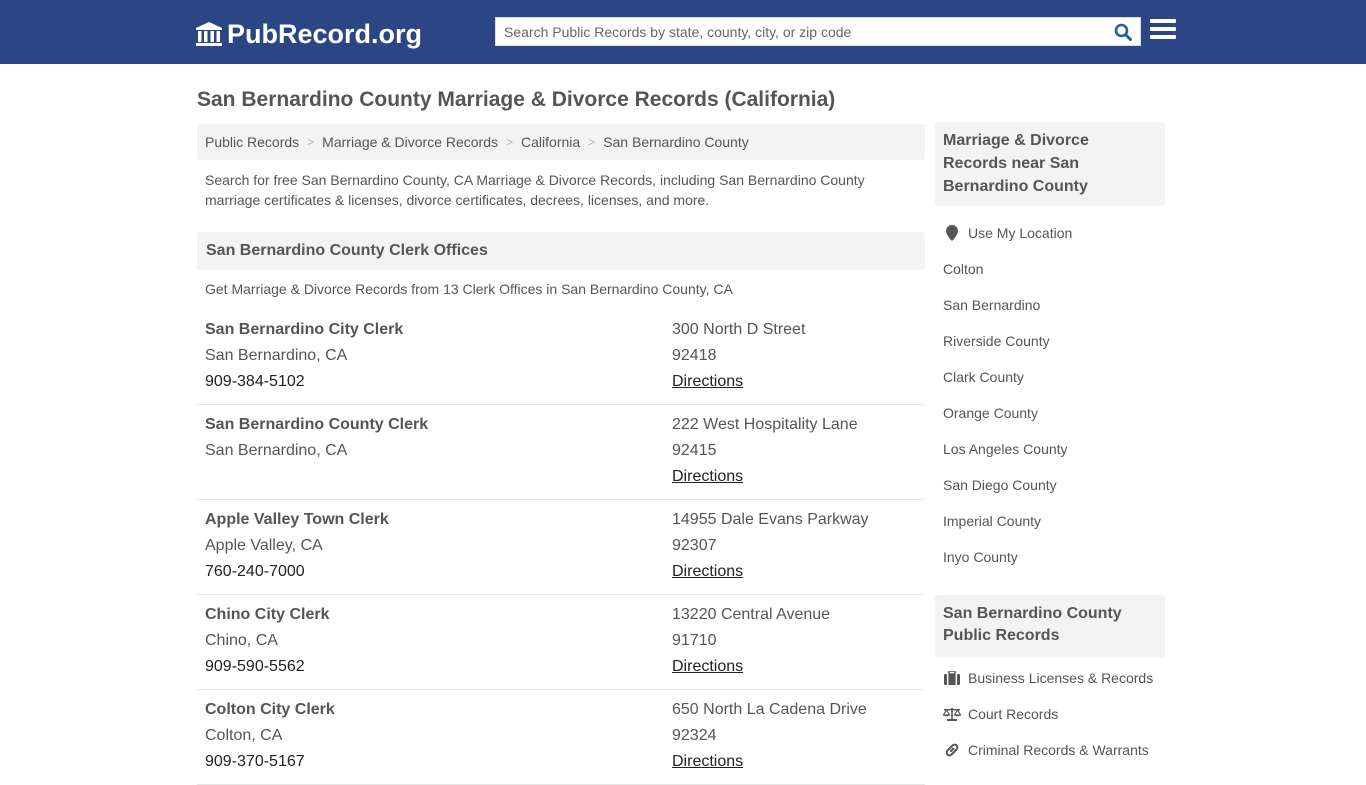 This screenshot has width=1366, height=785. What do you see at coordinates (1050, 377) in the screenshot?
I see `nearby-link-clark-county: Clark County` at bounding box center [1050, 377].